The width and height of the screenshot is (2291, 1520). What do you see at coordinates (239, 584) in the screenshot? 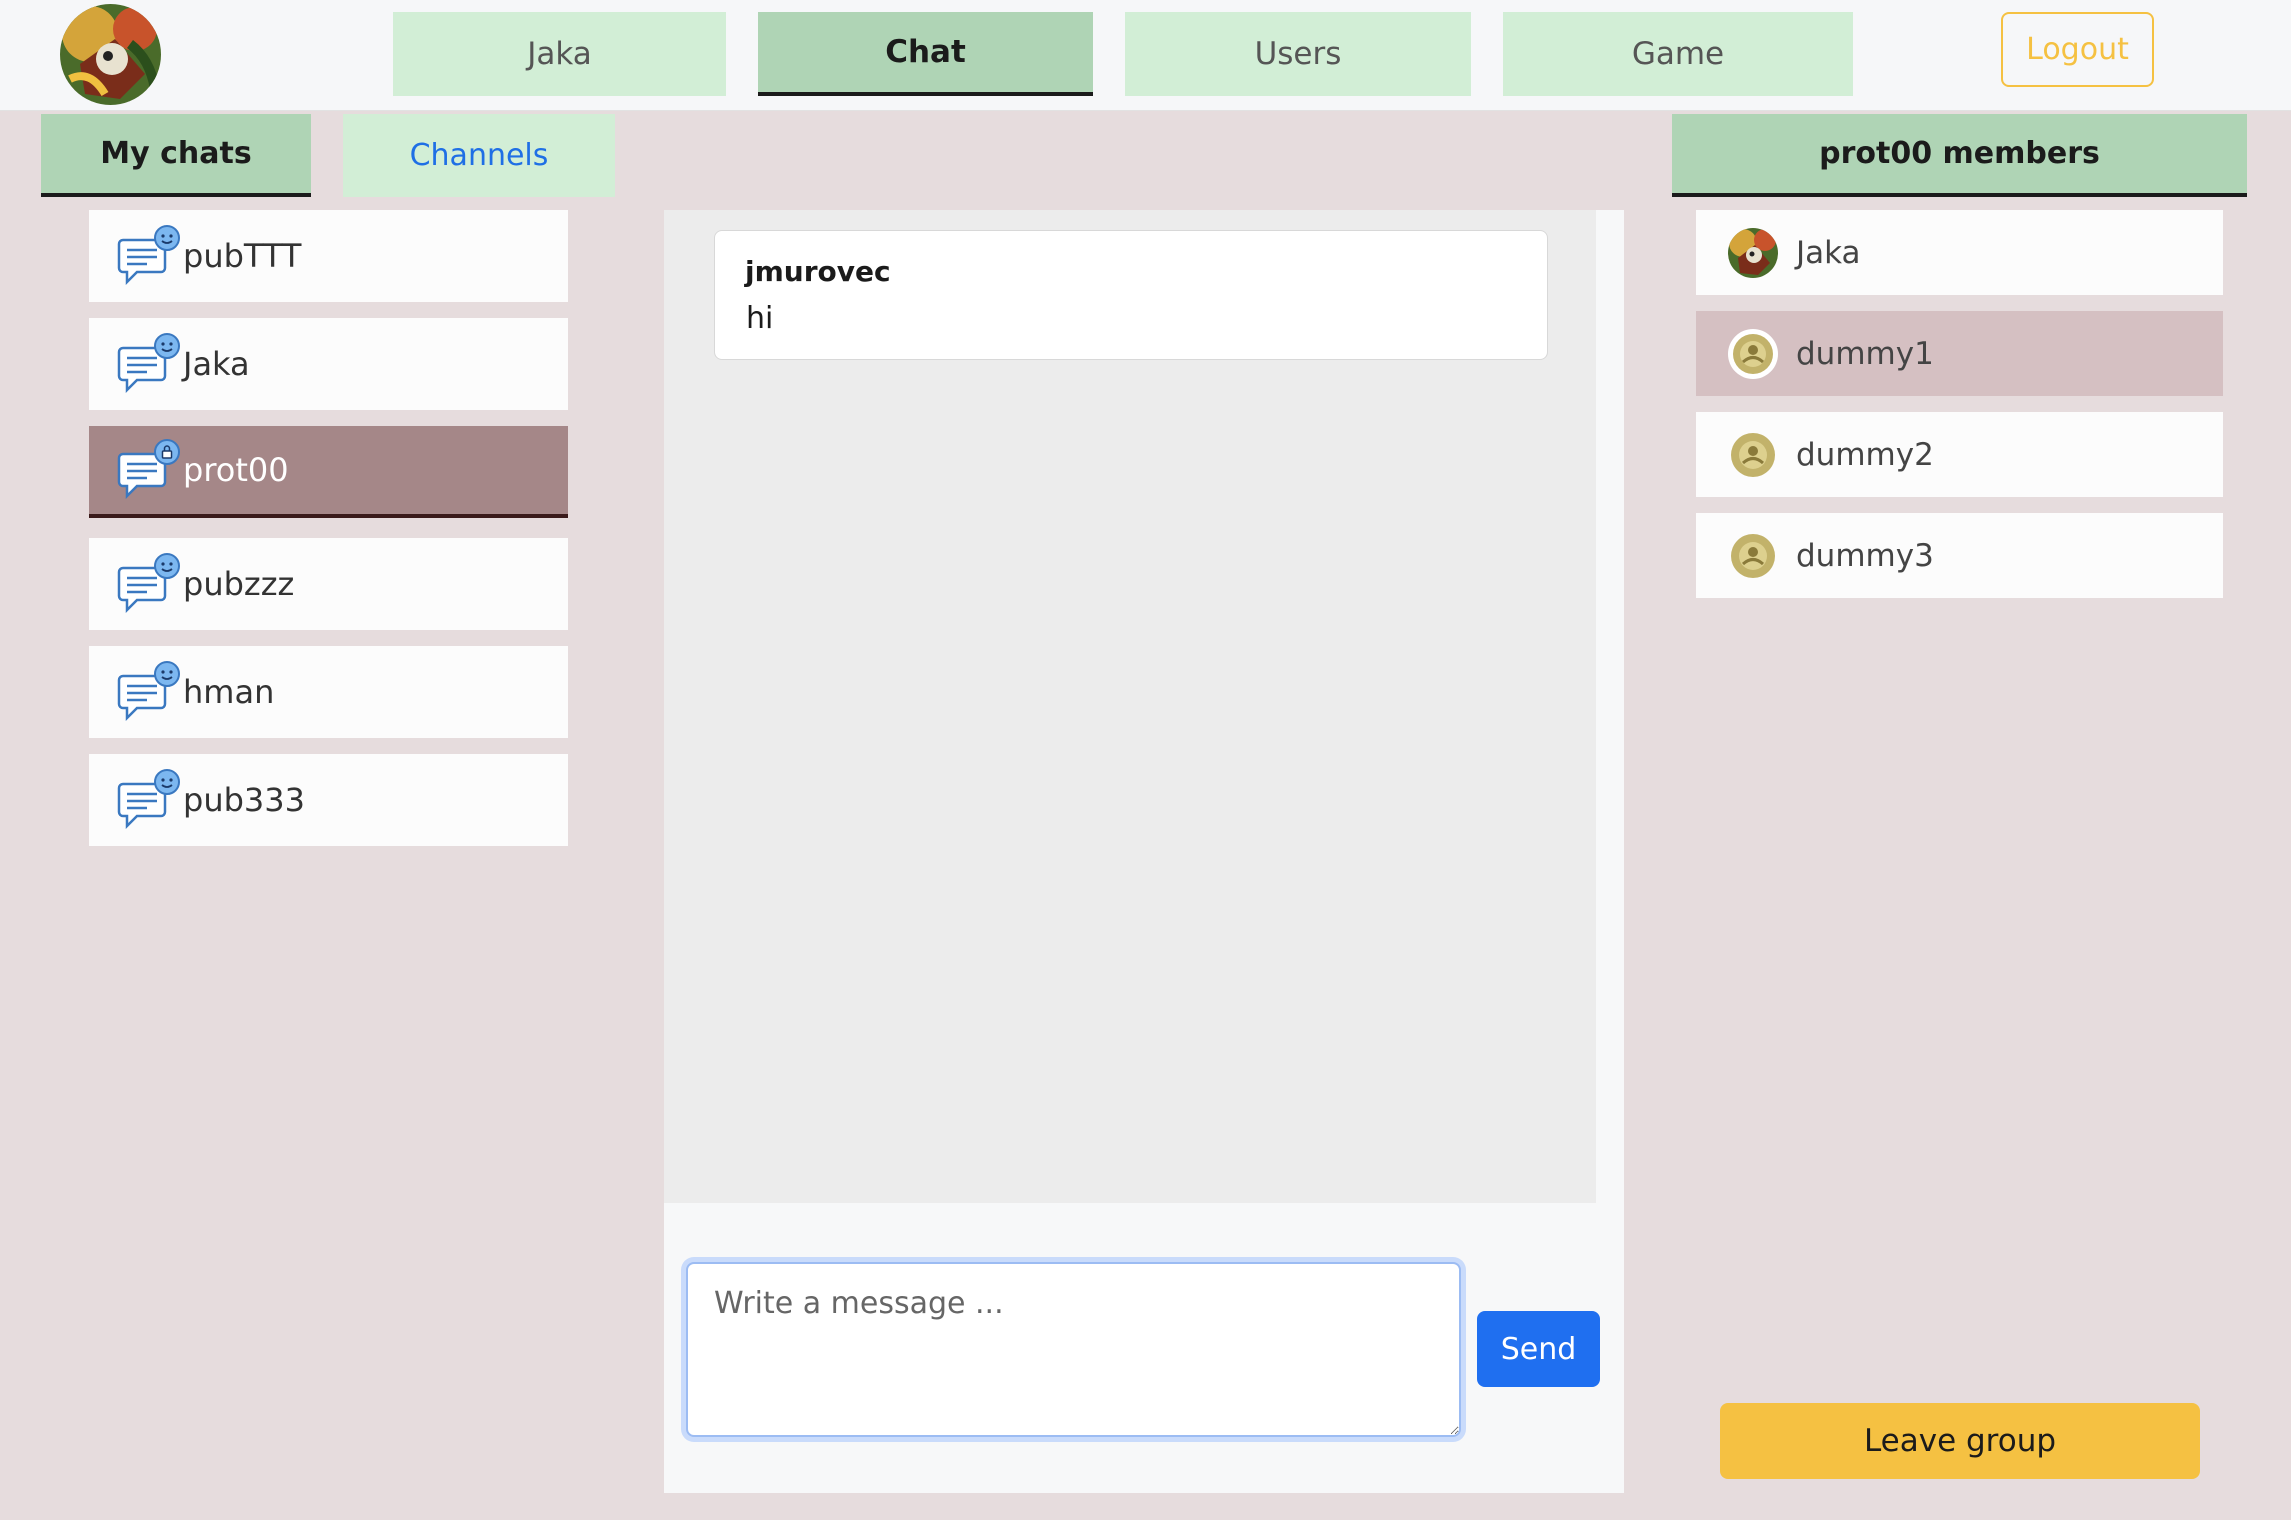
I see `chat-name: pubzzz` at bounding box center [239, 584].